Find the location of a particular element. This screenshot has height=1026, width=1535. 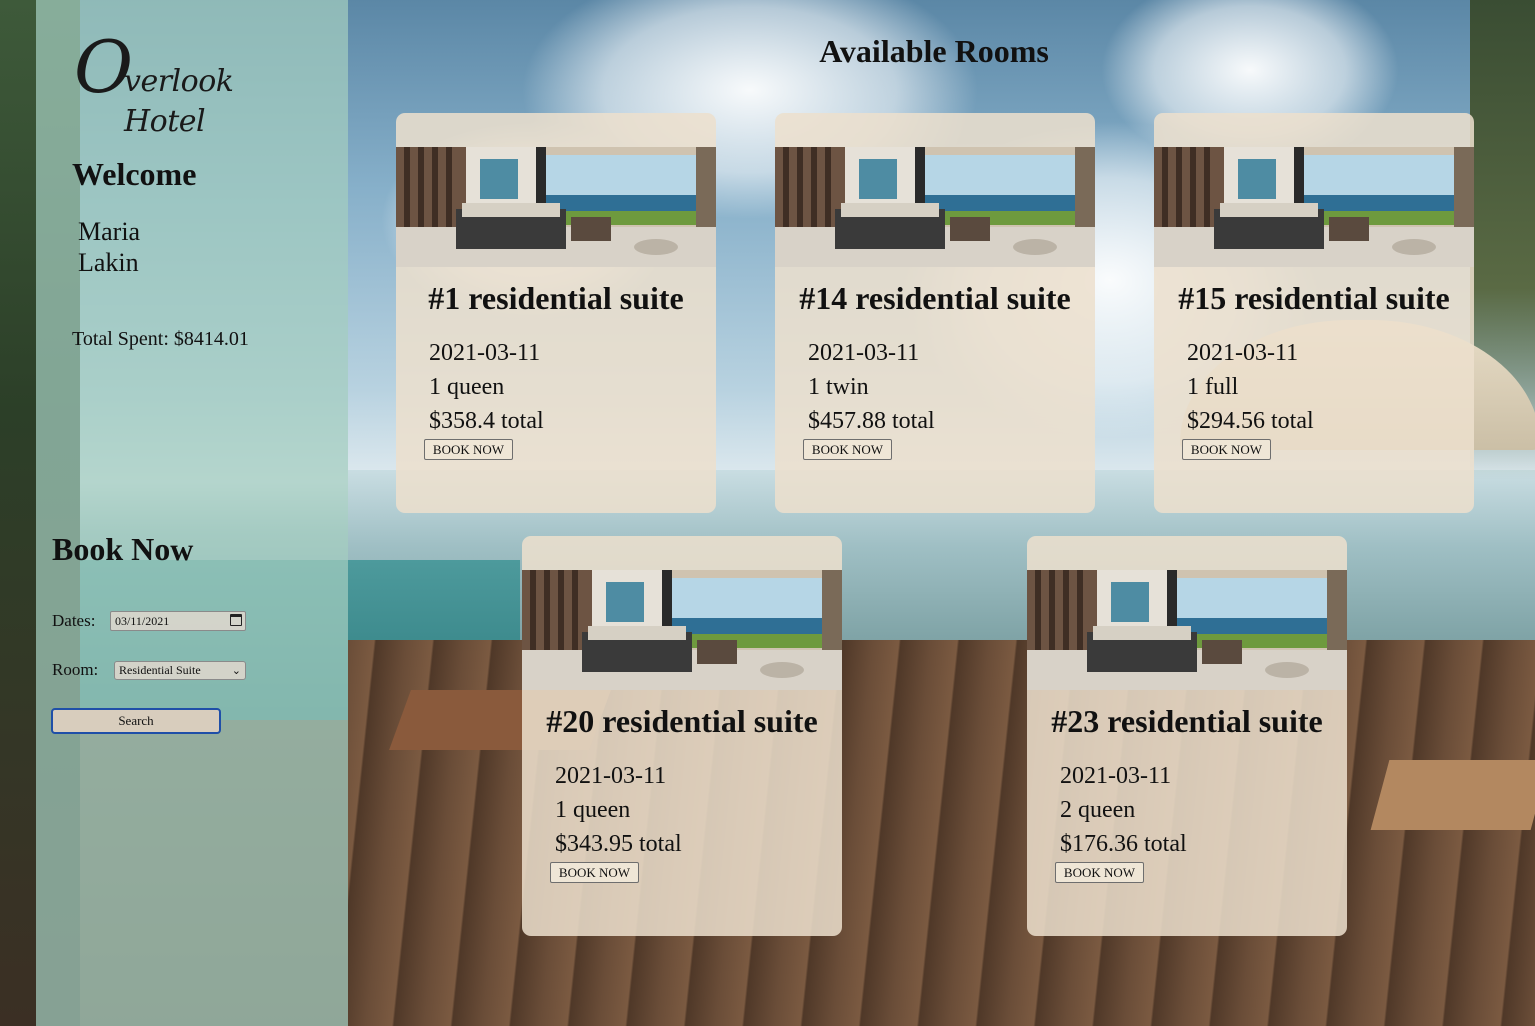

page-title: Available Rooms is located at coordinates (934, 51).